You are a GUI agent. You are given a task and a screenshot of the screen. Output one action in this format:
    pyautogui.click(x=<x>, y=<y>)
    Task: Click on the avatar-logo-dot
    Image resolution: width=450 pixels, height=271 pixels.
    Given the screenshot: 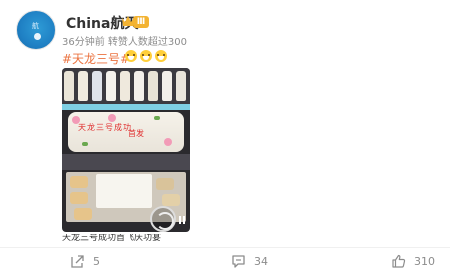 What is the action you would take?
    pyautogui.click(x=37, y=36)
    